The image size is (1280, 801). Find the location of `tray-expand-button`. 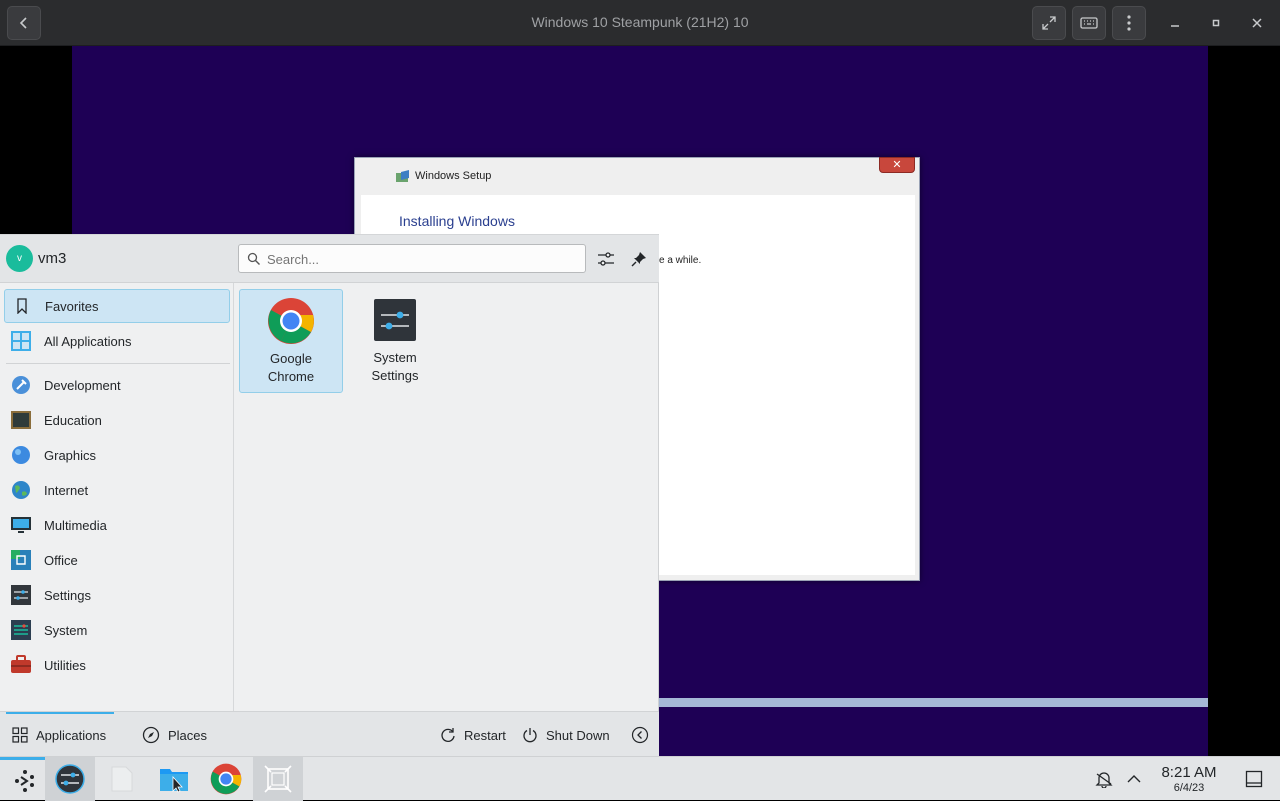

tray-expand-button is located at coordinates (1134, 779).